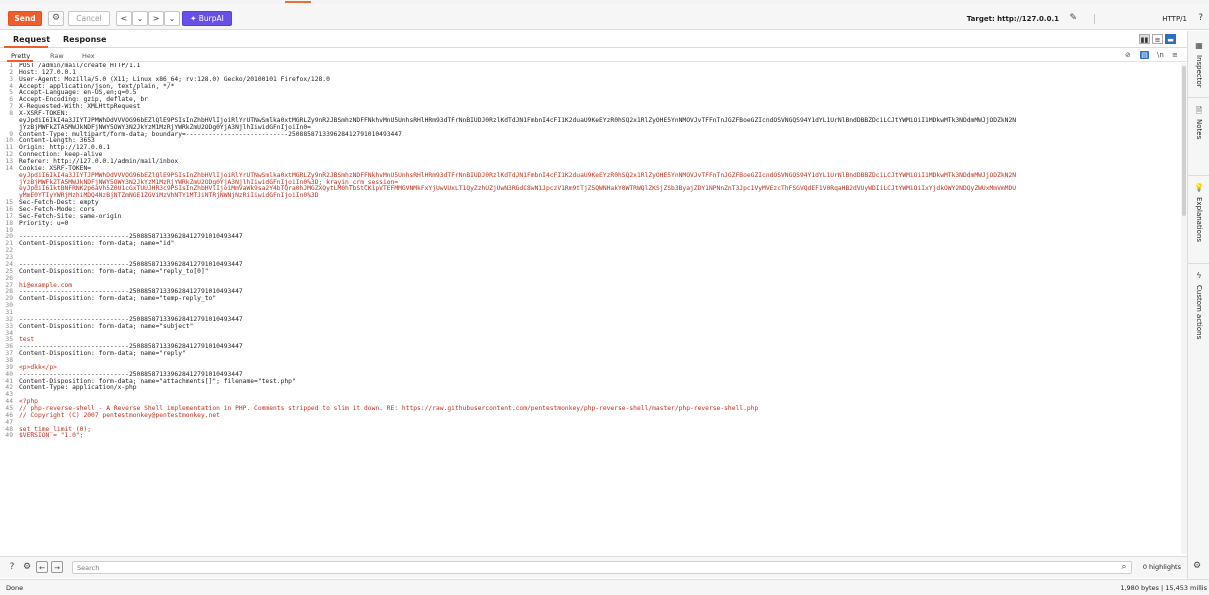 This screenshot has height=595, width=1209. What do you see at coordinates (20, 56) in the screenshot?
I see `subtab-pretty: Pretty` at bounding box center [20, 56].